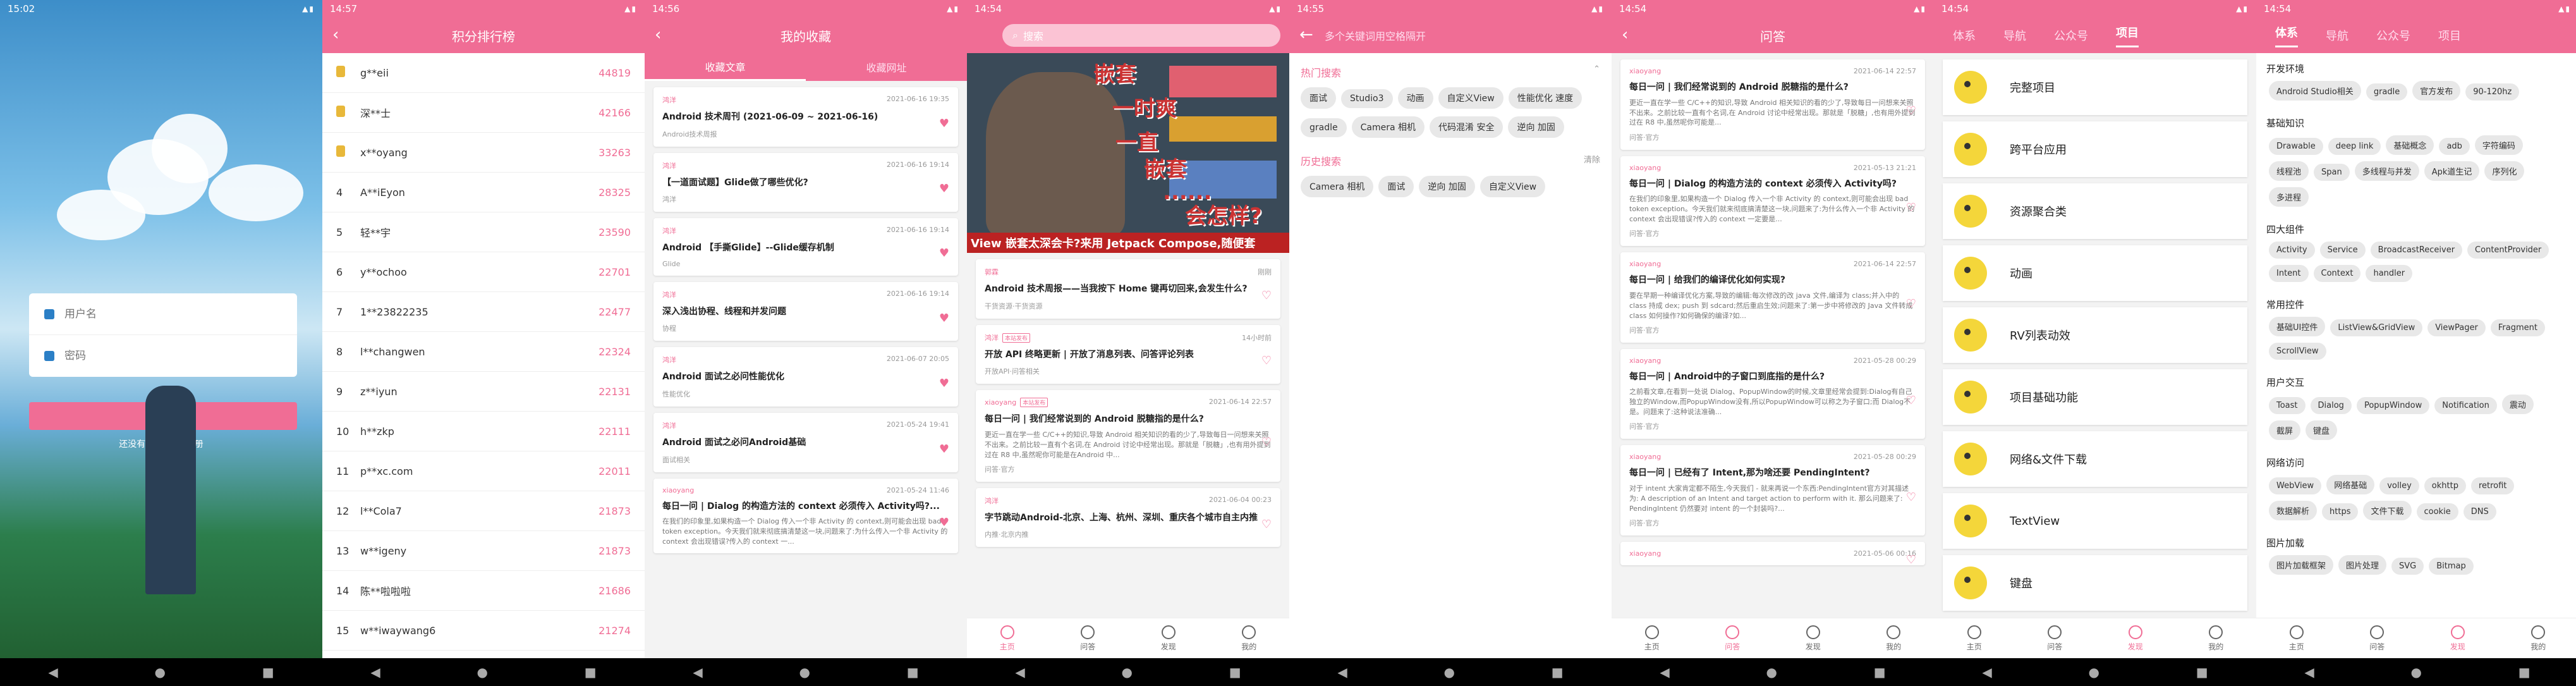 This screenshot has height=686, width=2576. I want to click on back-arrow-icon: ←, so click(1306, 34).